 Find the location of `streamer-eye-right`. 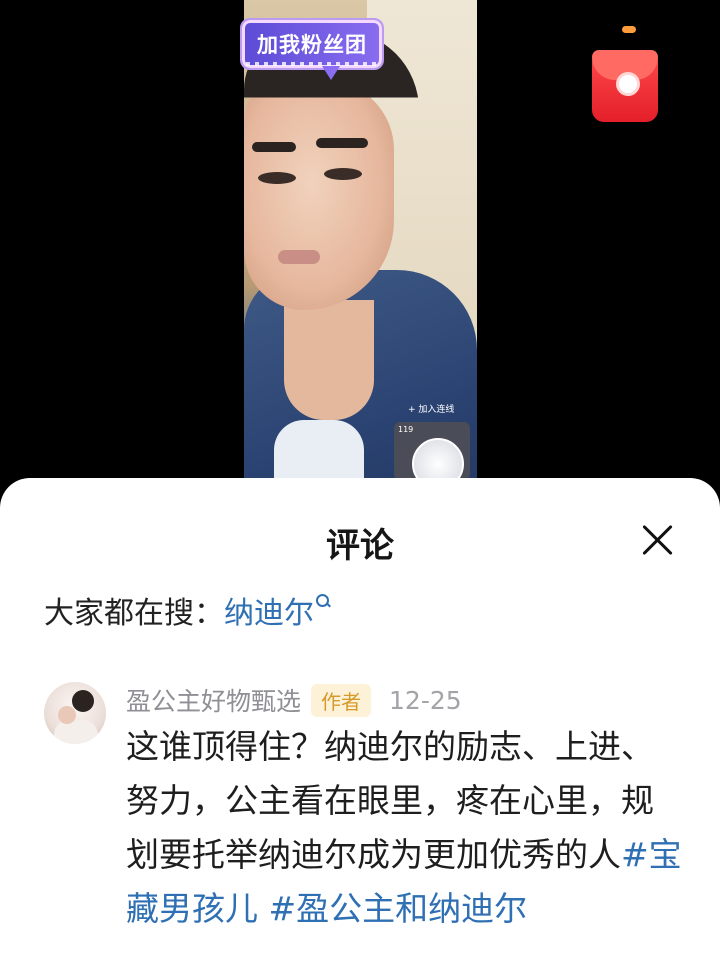

streamer-eye-right is located at coordinates (343, 174).